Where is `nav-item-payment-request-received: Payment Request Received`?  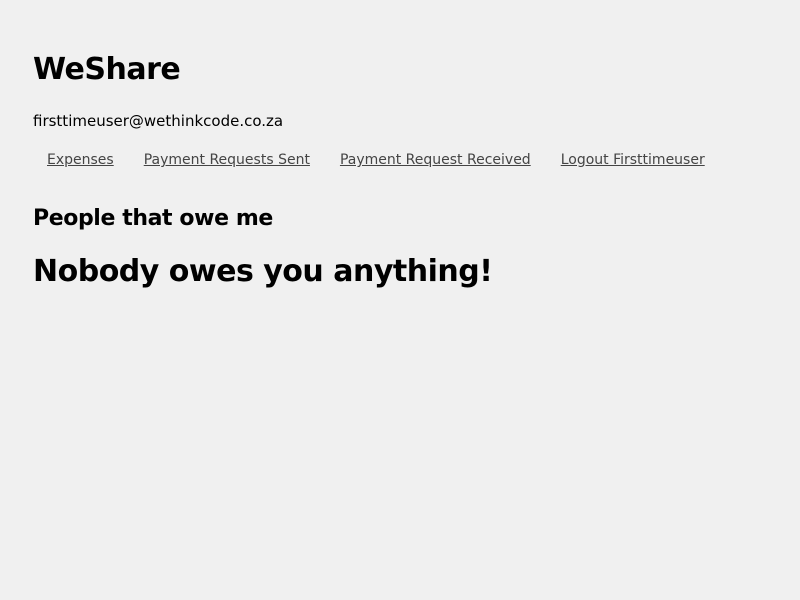
nav-item-payment-request-received: Payment Request Received is located at coordinates (435, 160).